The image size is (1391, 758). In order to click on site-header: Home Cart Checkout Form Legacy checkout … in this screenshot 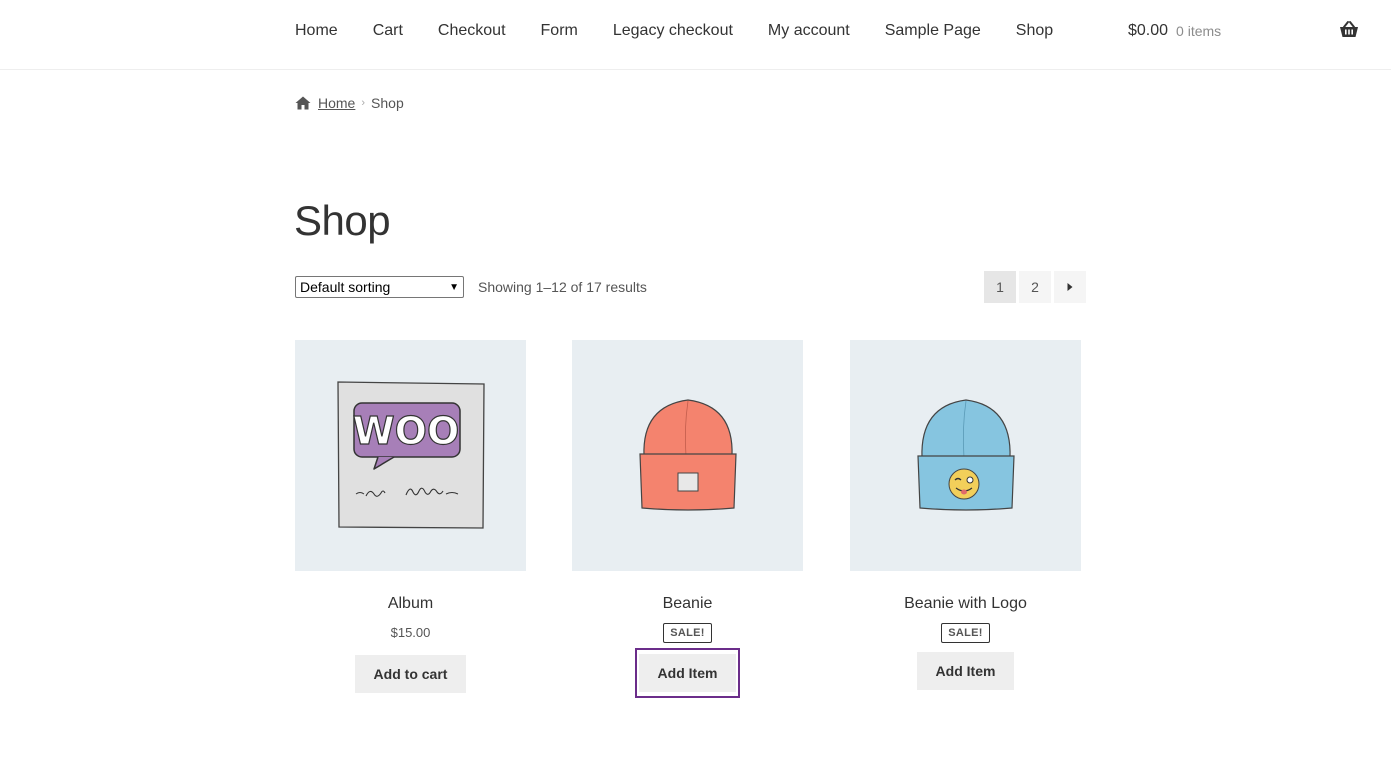, I will do `click(695, 35)`.